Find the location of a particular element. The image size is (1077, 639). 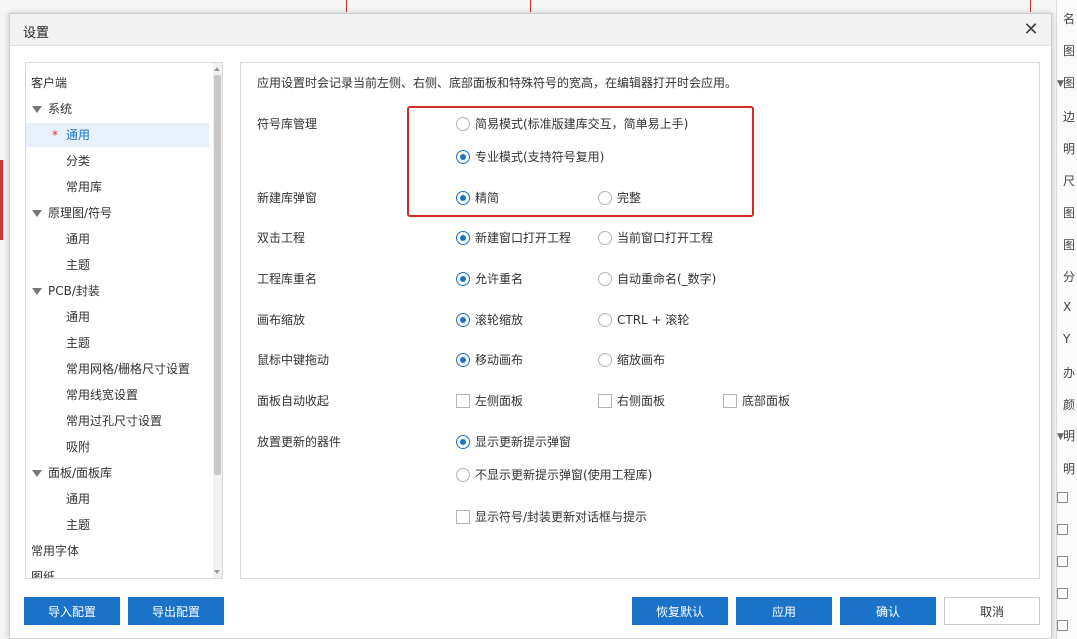

scroll-down-icon is located at coordinates (217, 572).